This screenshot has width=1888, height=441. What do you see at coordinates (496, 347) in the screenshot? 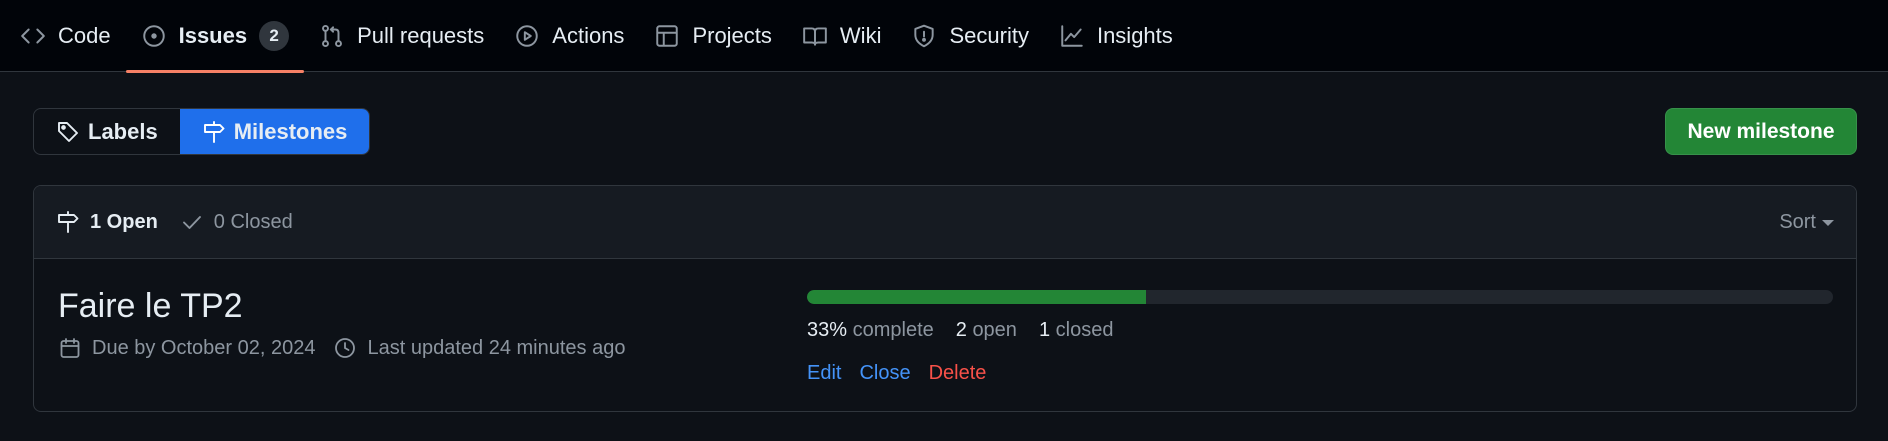
I see `last-updated-text: Last updated 24 minutes ago` at bounding box center [496, 347].